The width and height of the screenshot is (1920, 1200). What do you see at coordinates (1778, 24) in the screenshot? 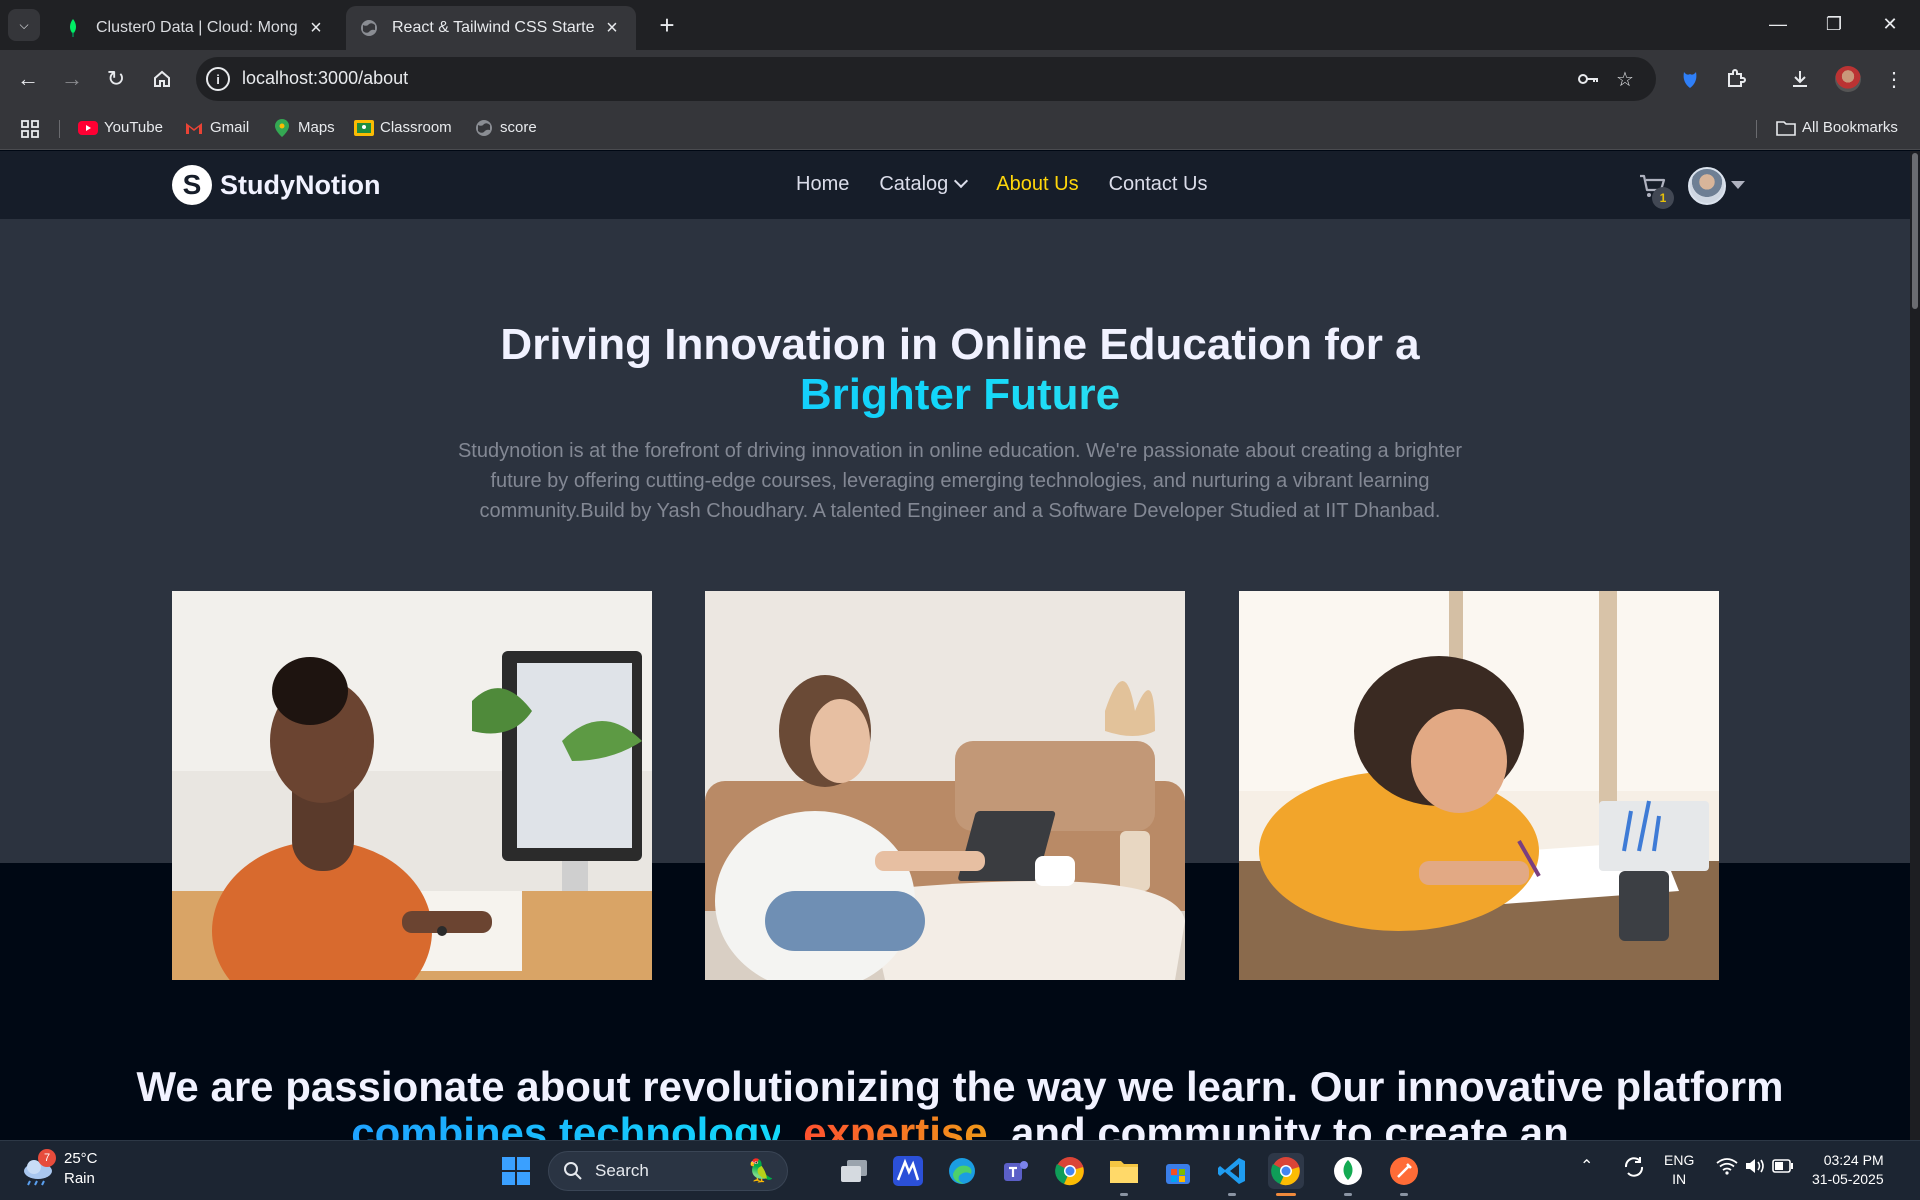
I see `minimize-button: —` at bounding box center [1778, 24].